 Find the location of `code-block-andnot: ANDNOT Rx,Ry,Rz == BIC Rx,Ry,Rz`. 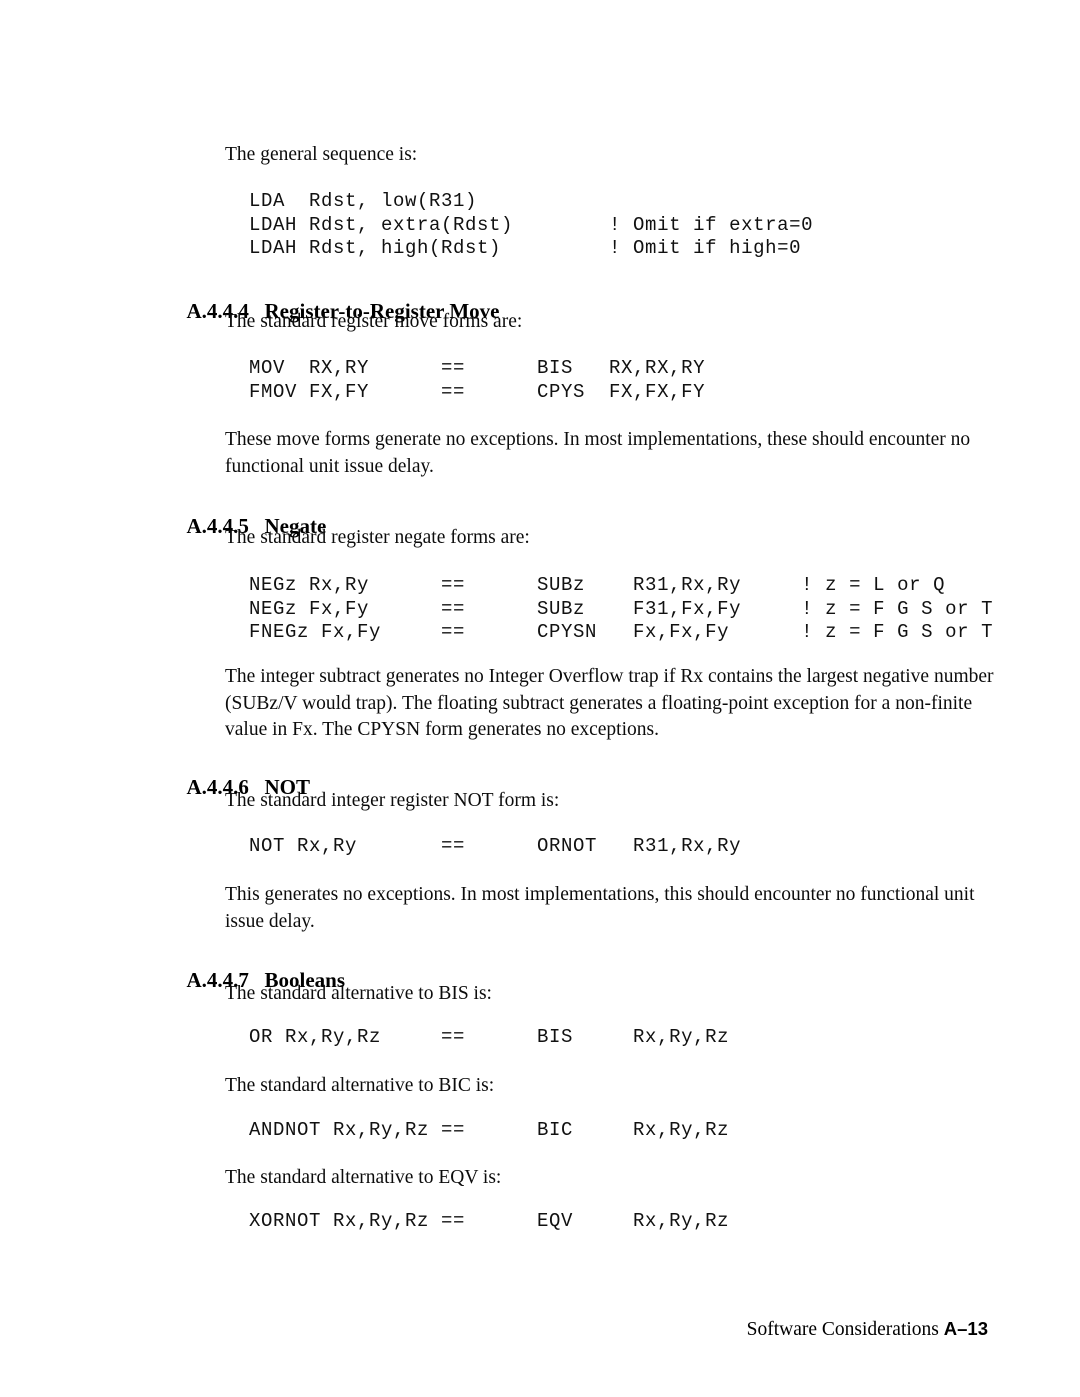

code-block-andnot: ANDNOT Rx,Ry,Rz == BIC Rx,Ry,Rz is located at coordinates (489, 1130).